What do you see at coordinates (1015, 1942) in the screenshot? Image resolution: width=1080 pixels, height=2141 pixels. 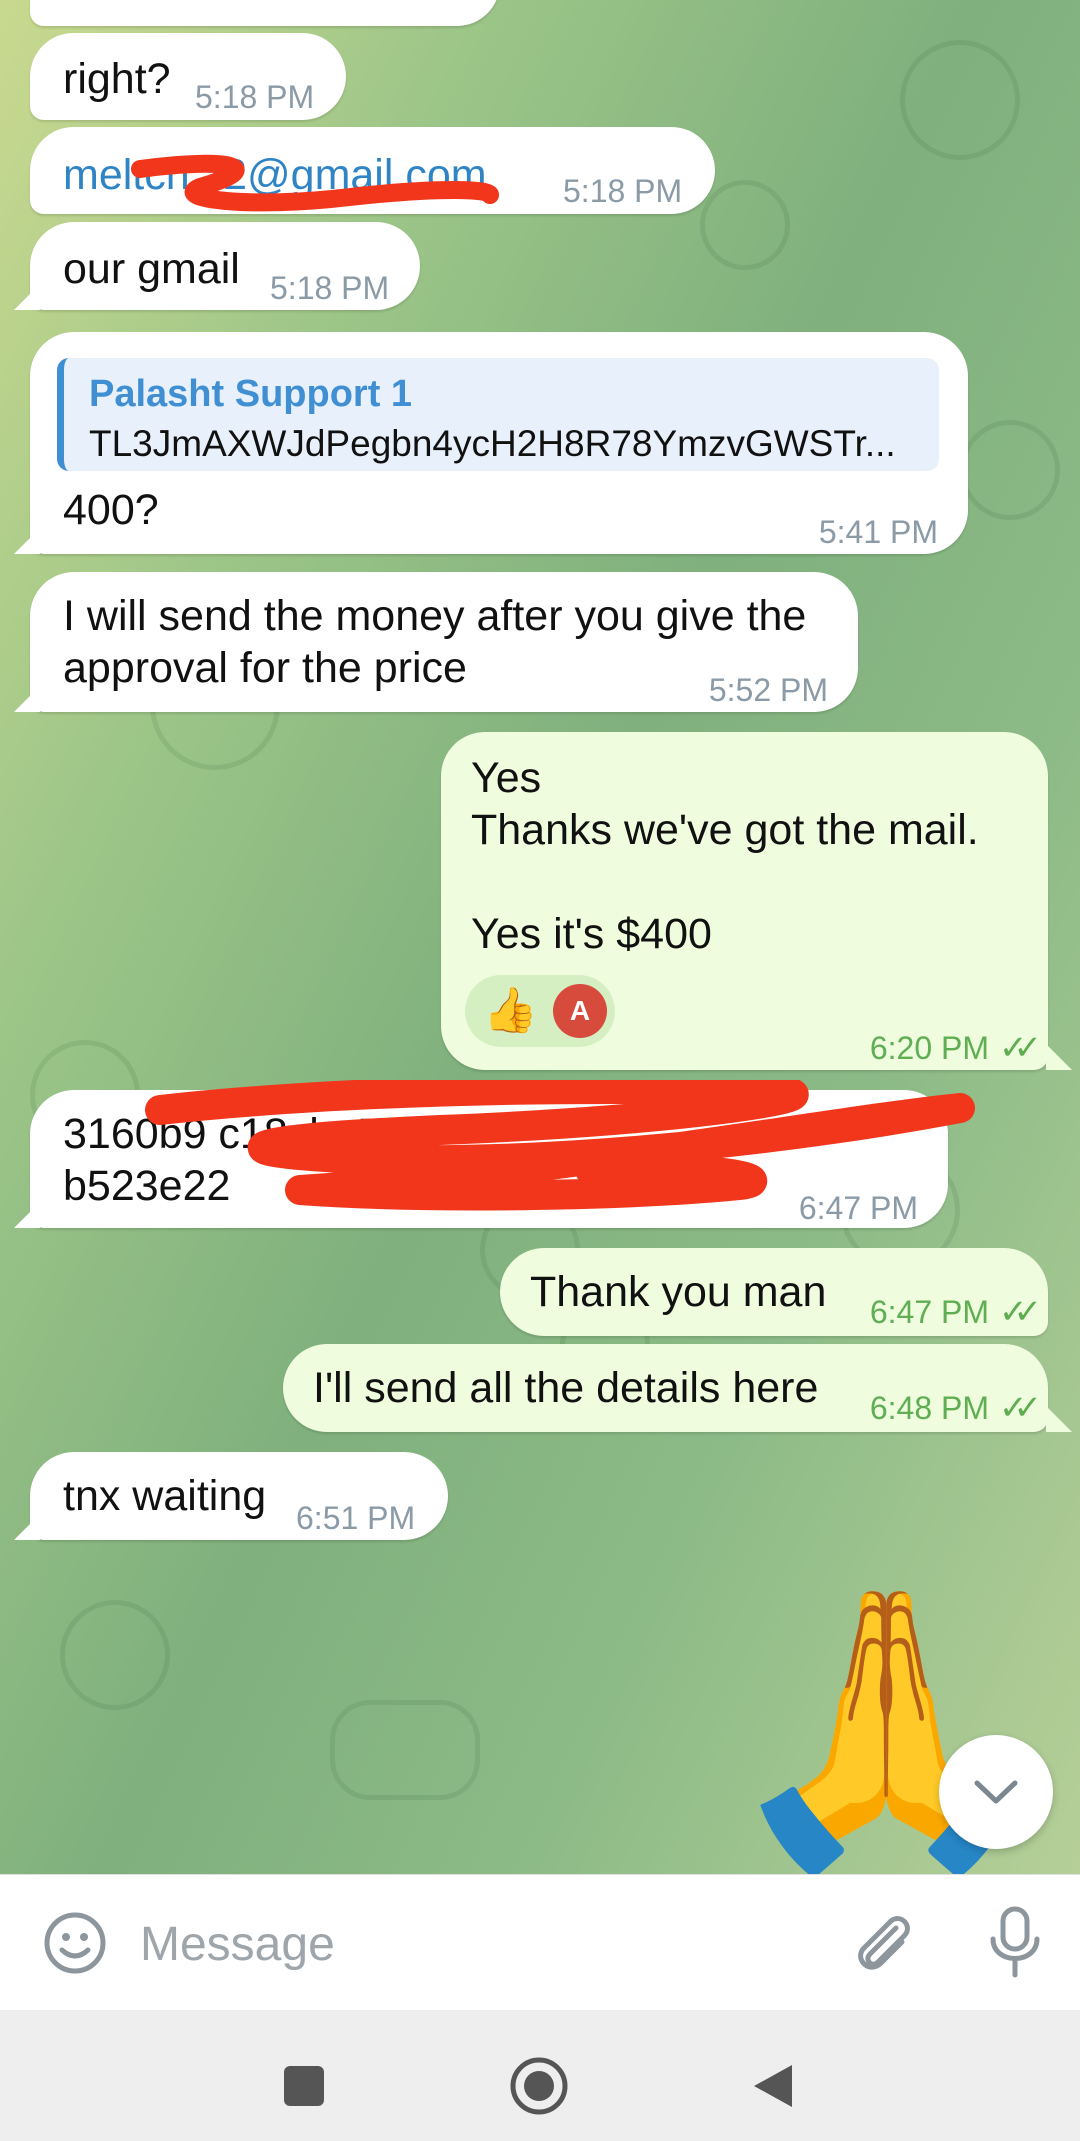 I see `microphone-icon` at bounding box center [1015, 1942].